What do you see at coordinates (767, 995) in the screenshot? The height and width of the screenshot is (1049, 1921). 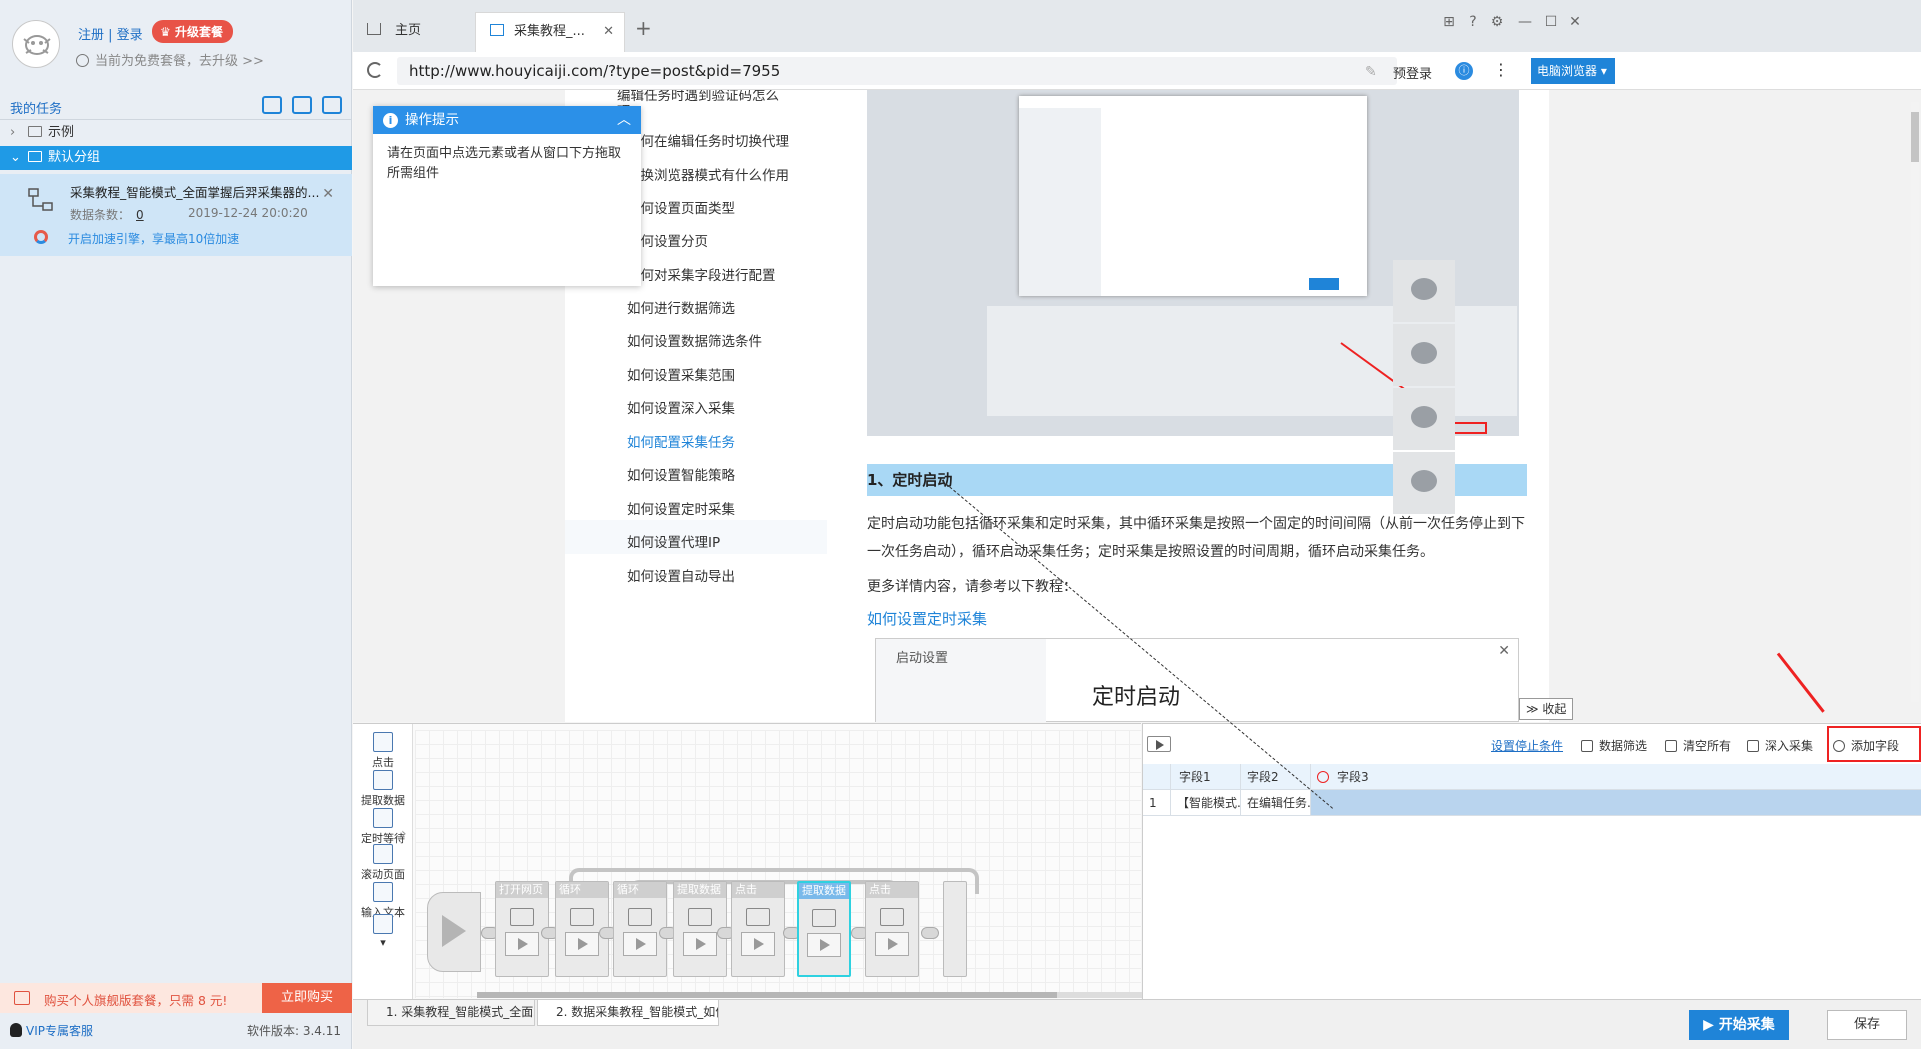 I see `canvas-scrollbar-thumb` at bounding box center [767, 995].